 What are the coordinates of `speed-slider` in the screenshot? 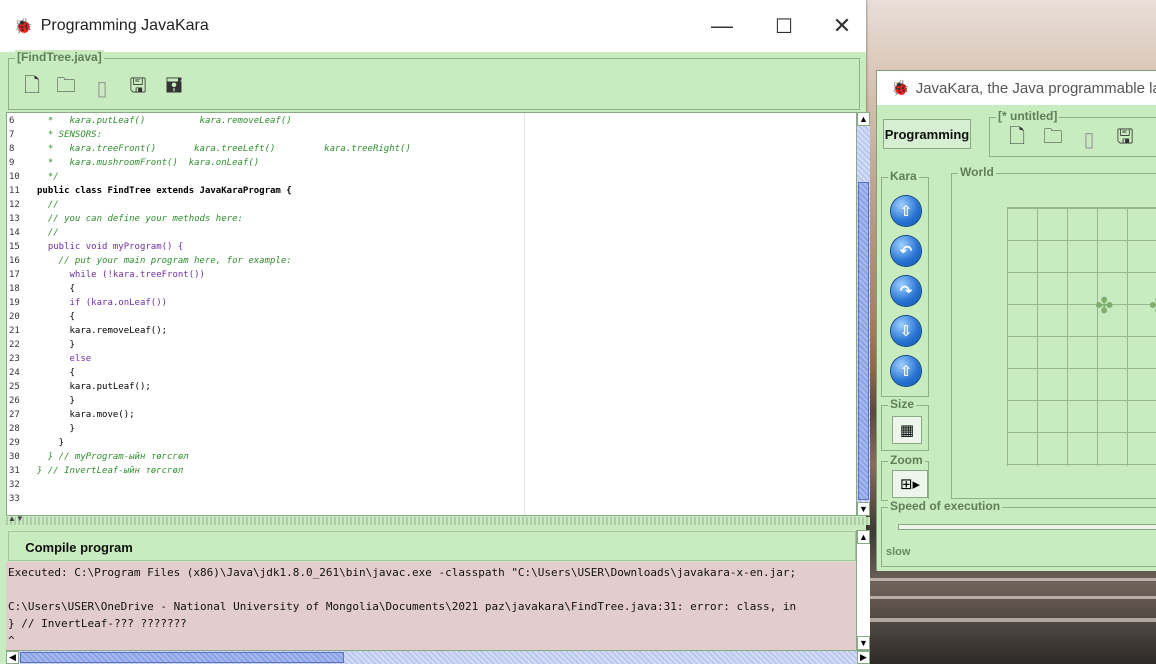 It's located at (1027, 527).